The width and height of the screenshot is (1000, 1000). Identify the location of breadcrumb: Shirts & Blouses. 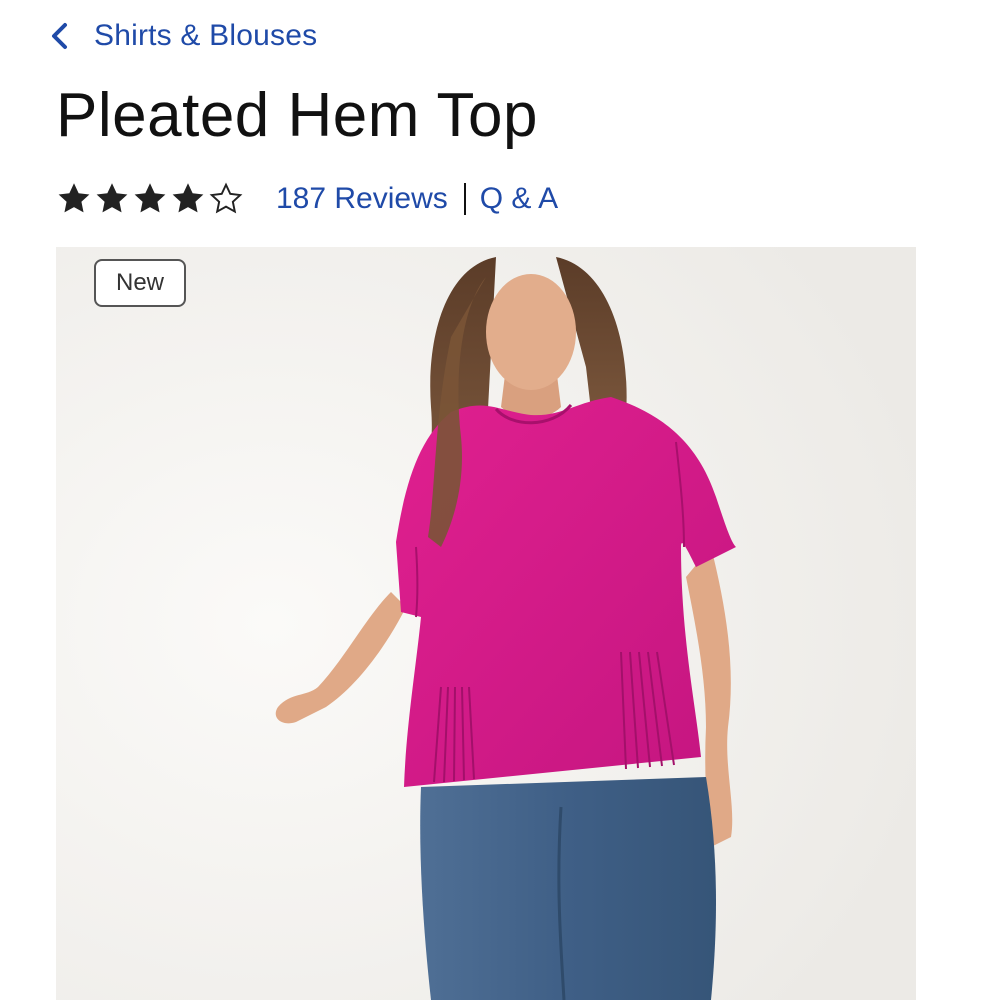
(182, 36).